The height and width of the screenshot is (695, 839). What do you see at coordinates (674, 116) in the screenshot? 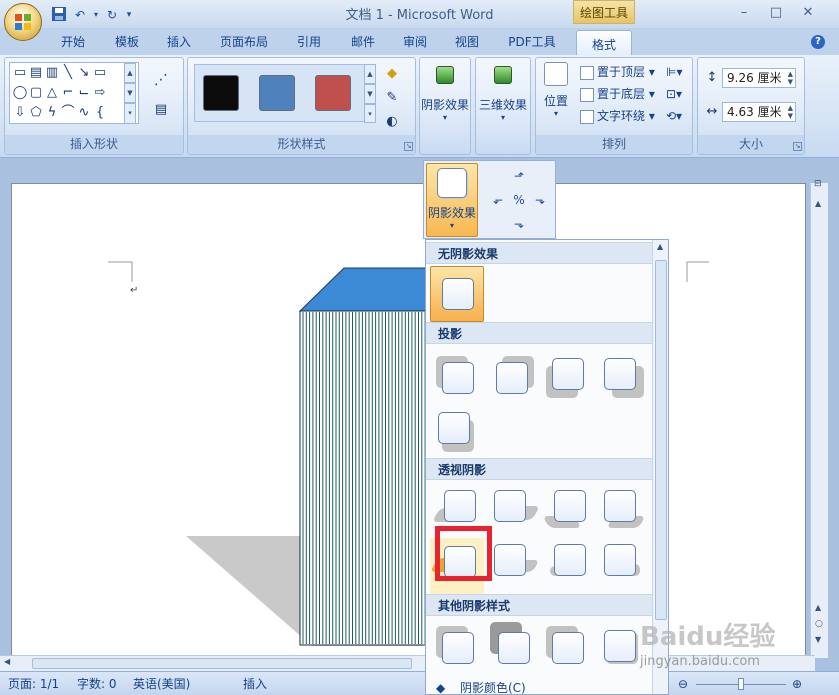
I see `rotate-icon: ⟲▾` at bounding box center [674, 116].